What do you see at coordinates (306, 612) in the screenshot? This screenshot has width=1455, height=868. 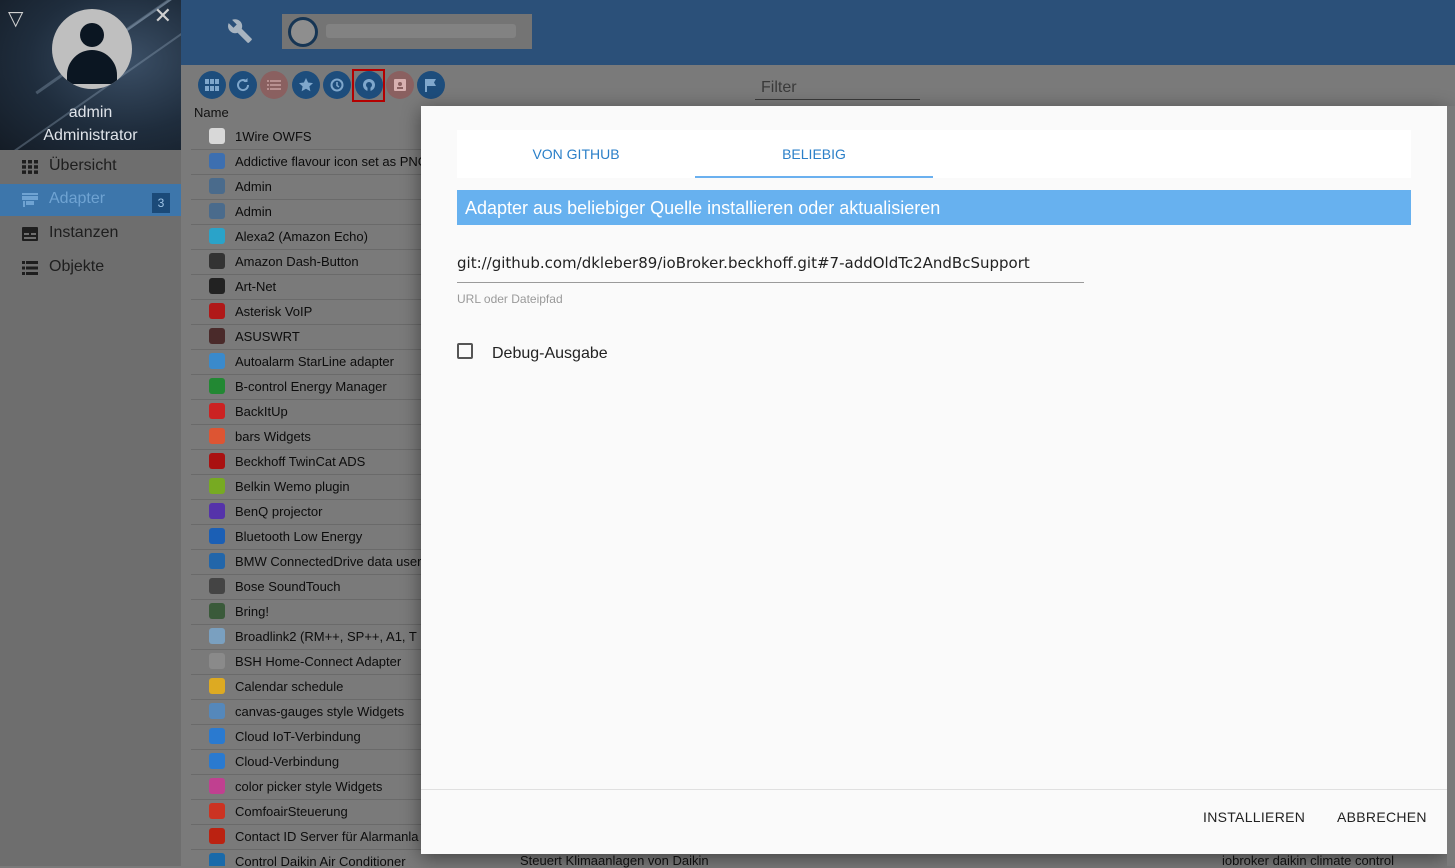 I see `table-row: Bring!` at bounding box center [306, 612].